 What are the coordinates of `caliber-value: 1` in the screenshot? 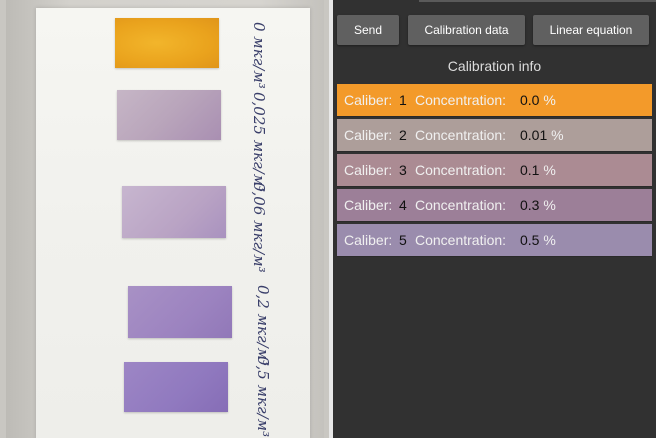 It's located at (403, 100).